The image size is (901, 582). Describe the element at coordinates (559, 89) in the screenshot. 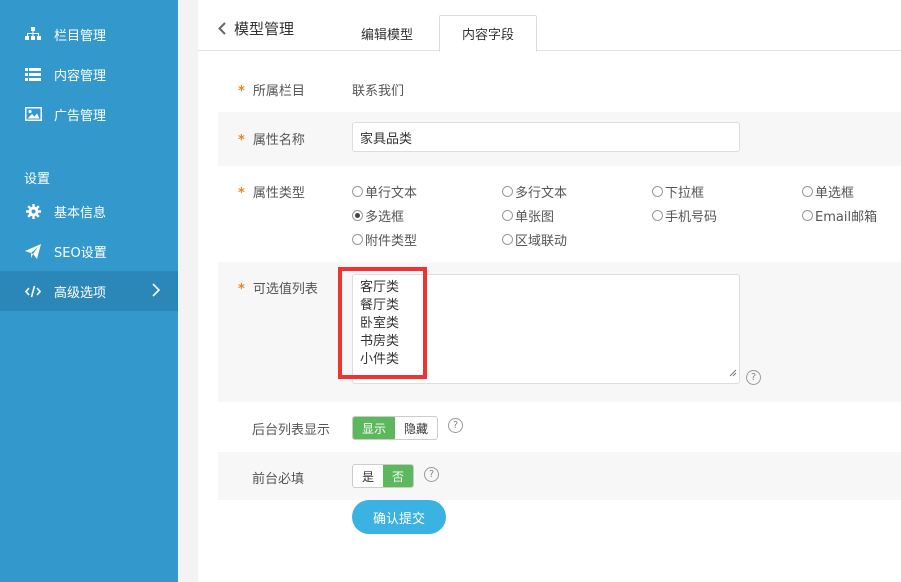

I see `form-row-category: * 所属栏目 联系我们` at that location.